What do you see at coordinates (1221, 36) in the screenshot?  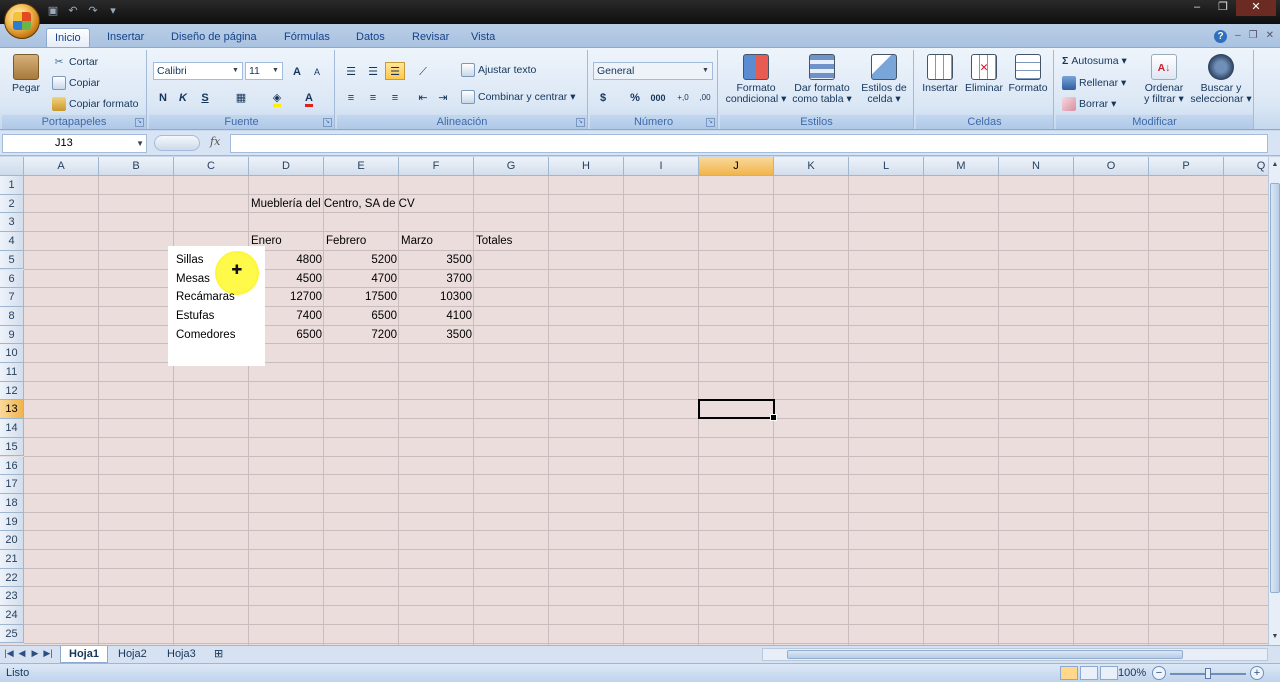 I see `help-icon: ?` at bounding box center [1221, 36].